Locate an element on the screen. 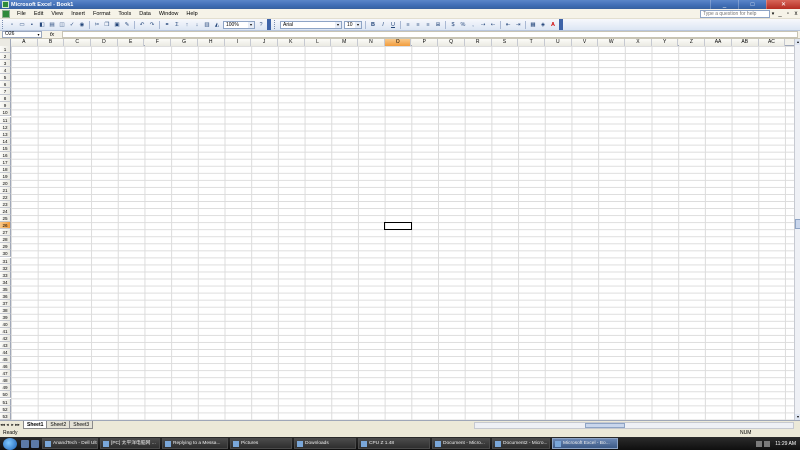 Image resolution: width=800 pixels, height=450 pixels. undo-icon: ↶ is located at coordinates (142, 25).